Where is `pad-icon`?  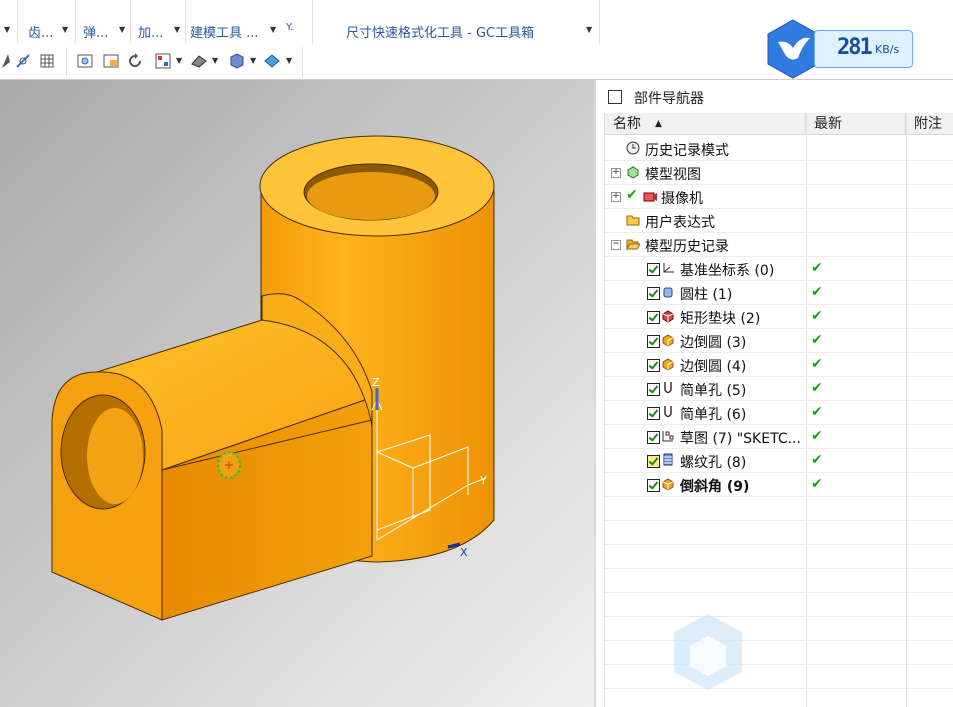 pad-icon is located at coordinates (668, 316).